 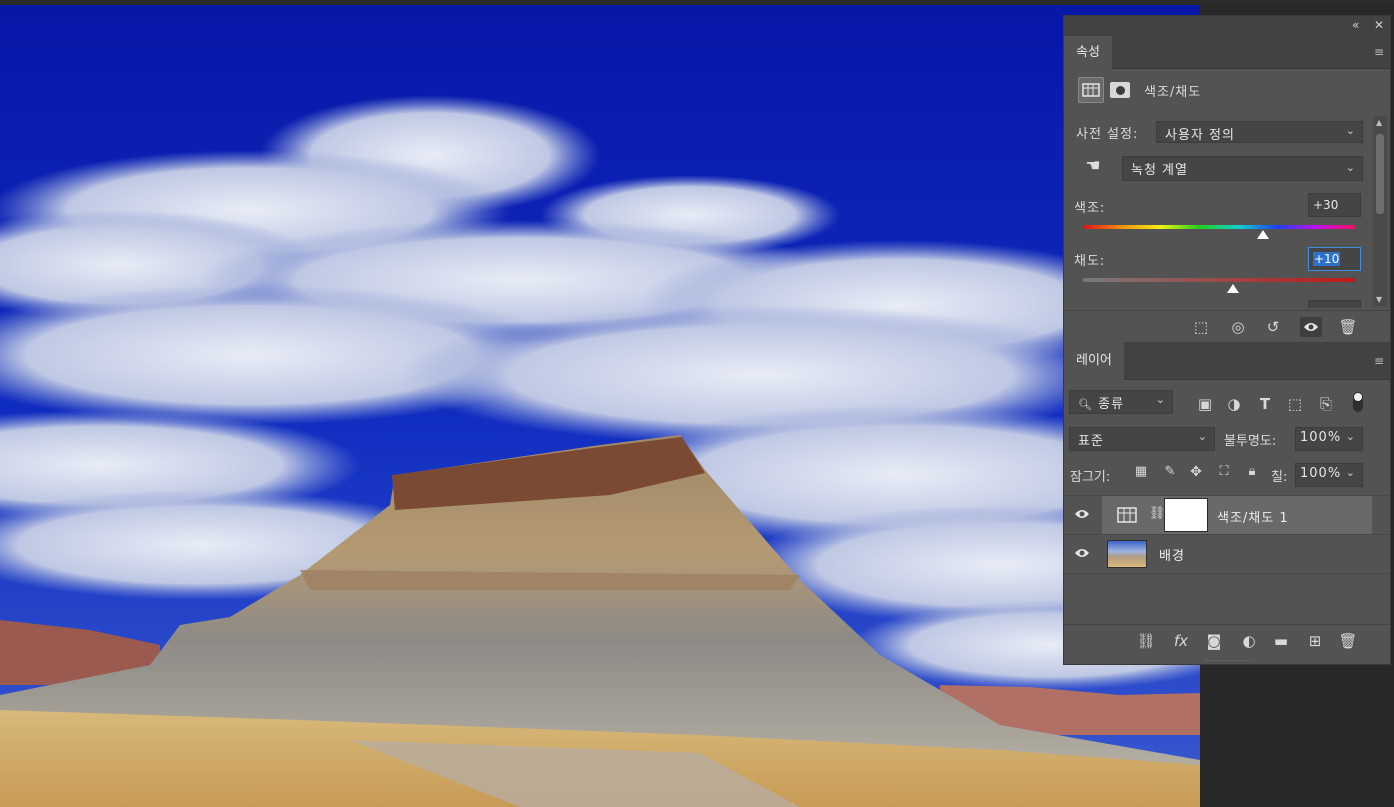 I want to click on lightness-value-field, so click(x=1334, y=304).